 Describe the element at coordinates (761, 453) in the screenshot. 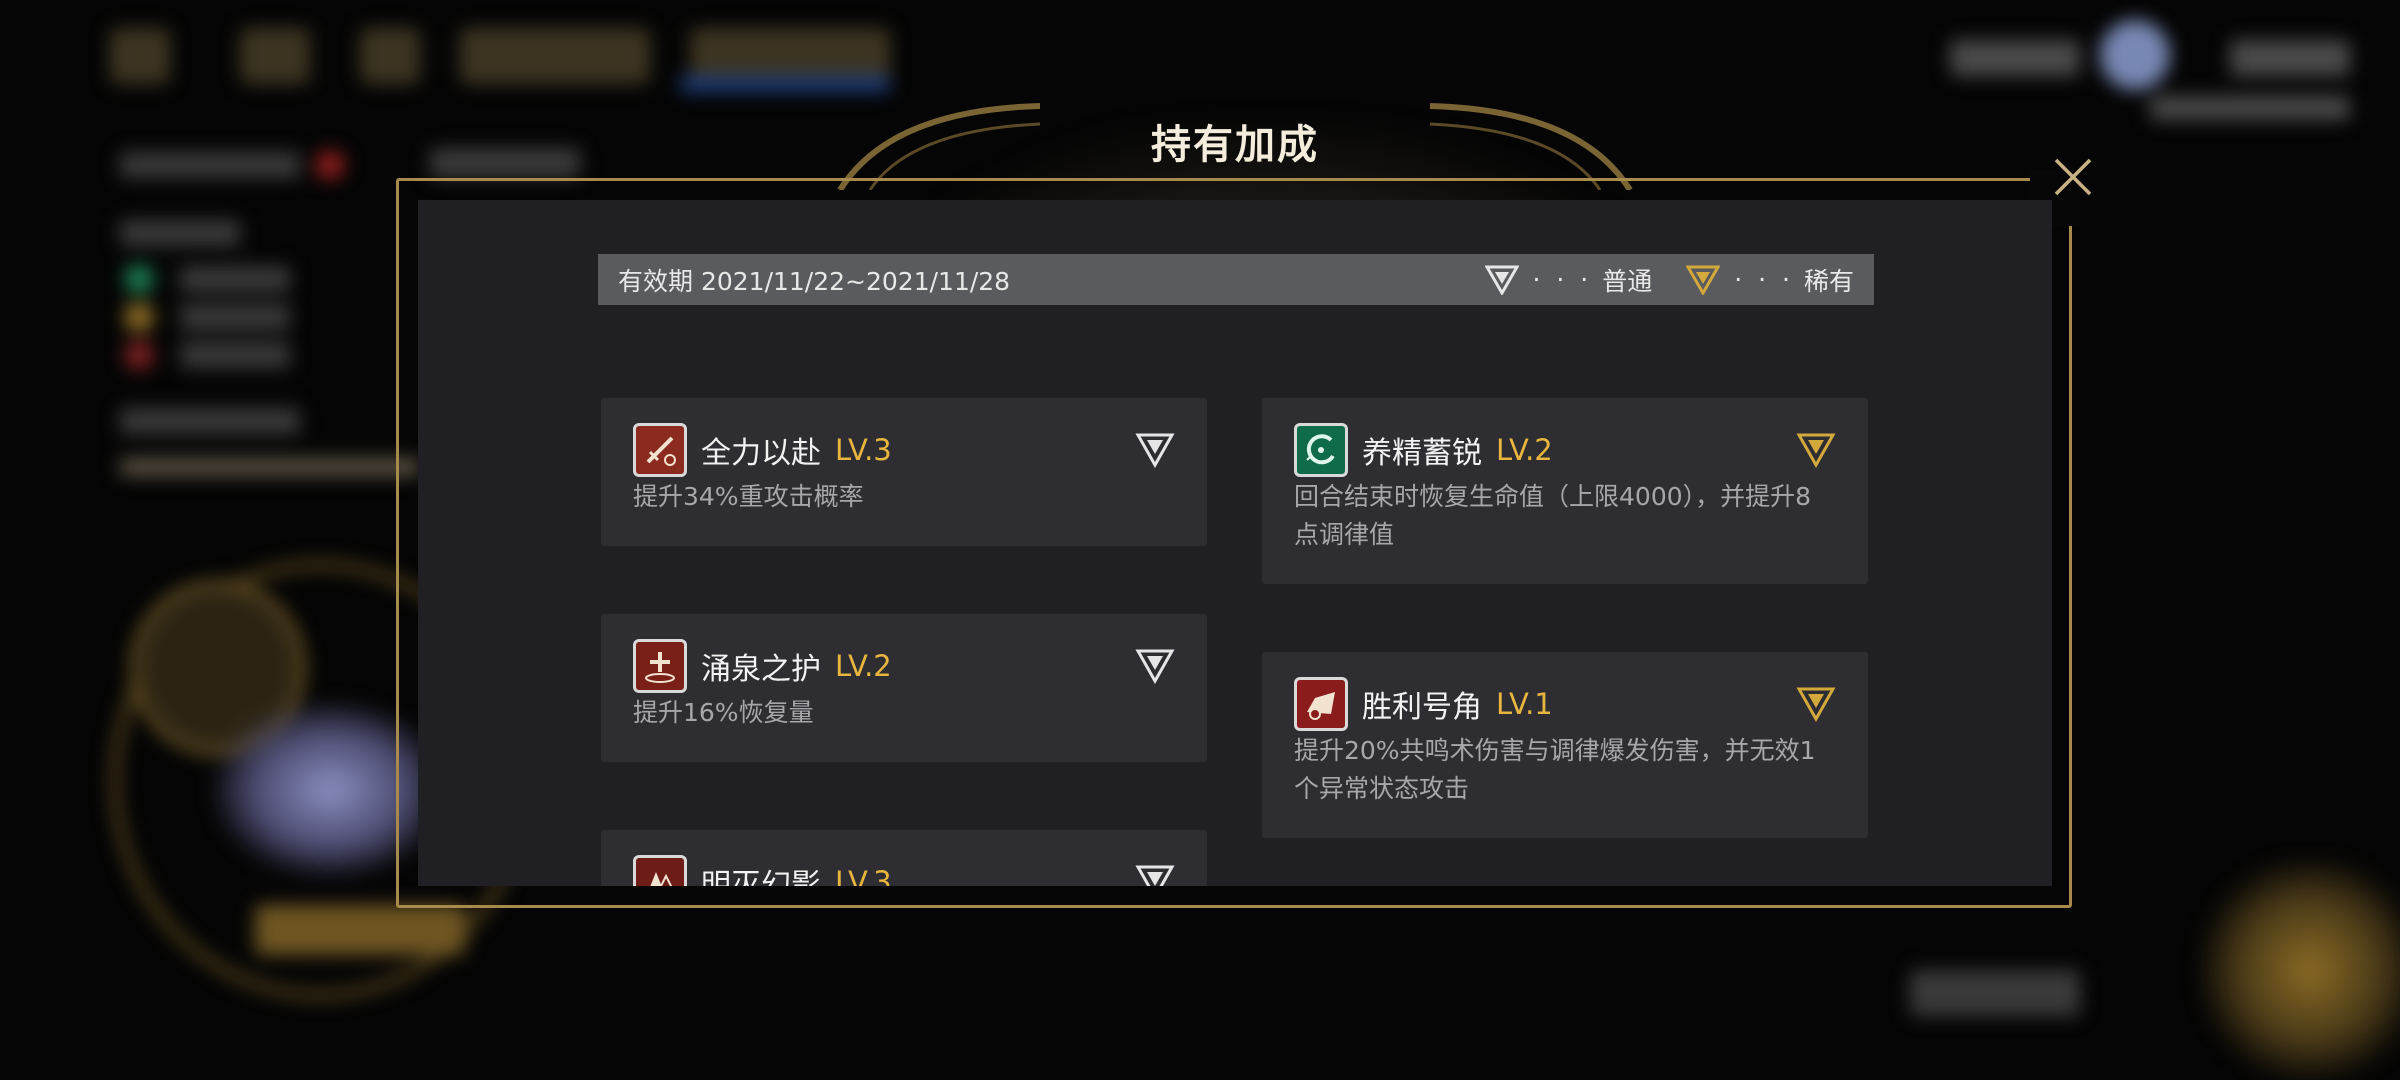

I see `bonus-name: 全力以赴` at that location.